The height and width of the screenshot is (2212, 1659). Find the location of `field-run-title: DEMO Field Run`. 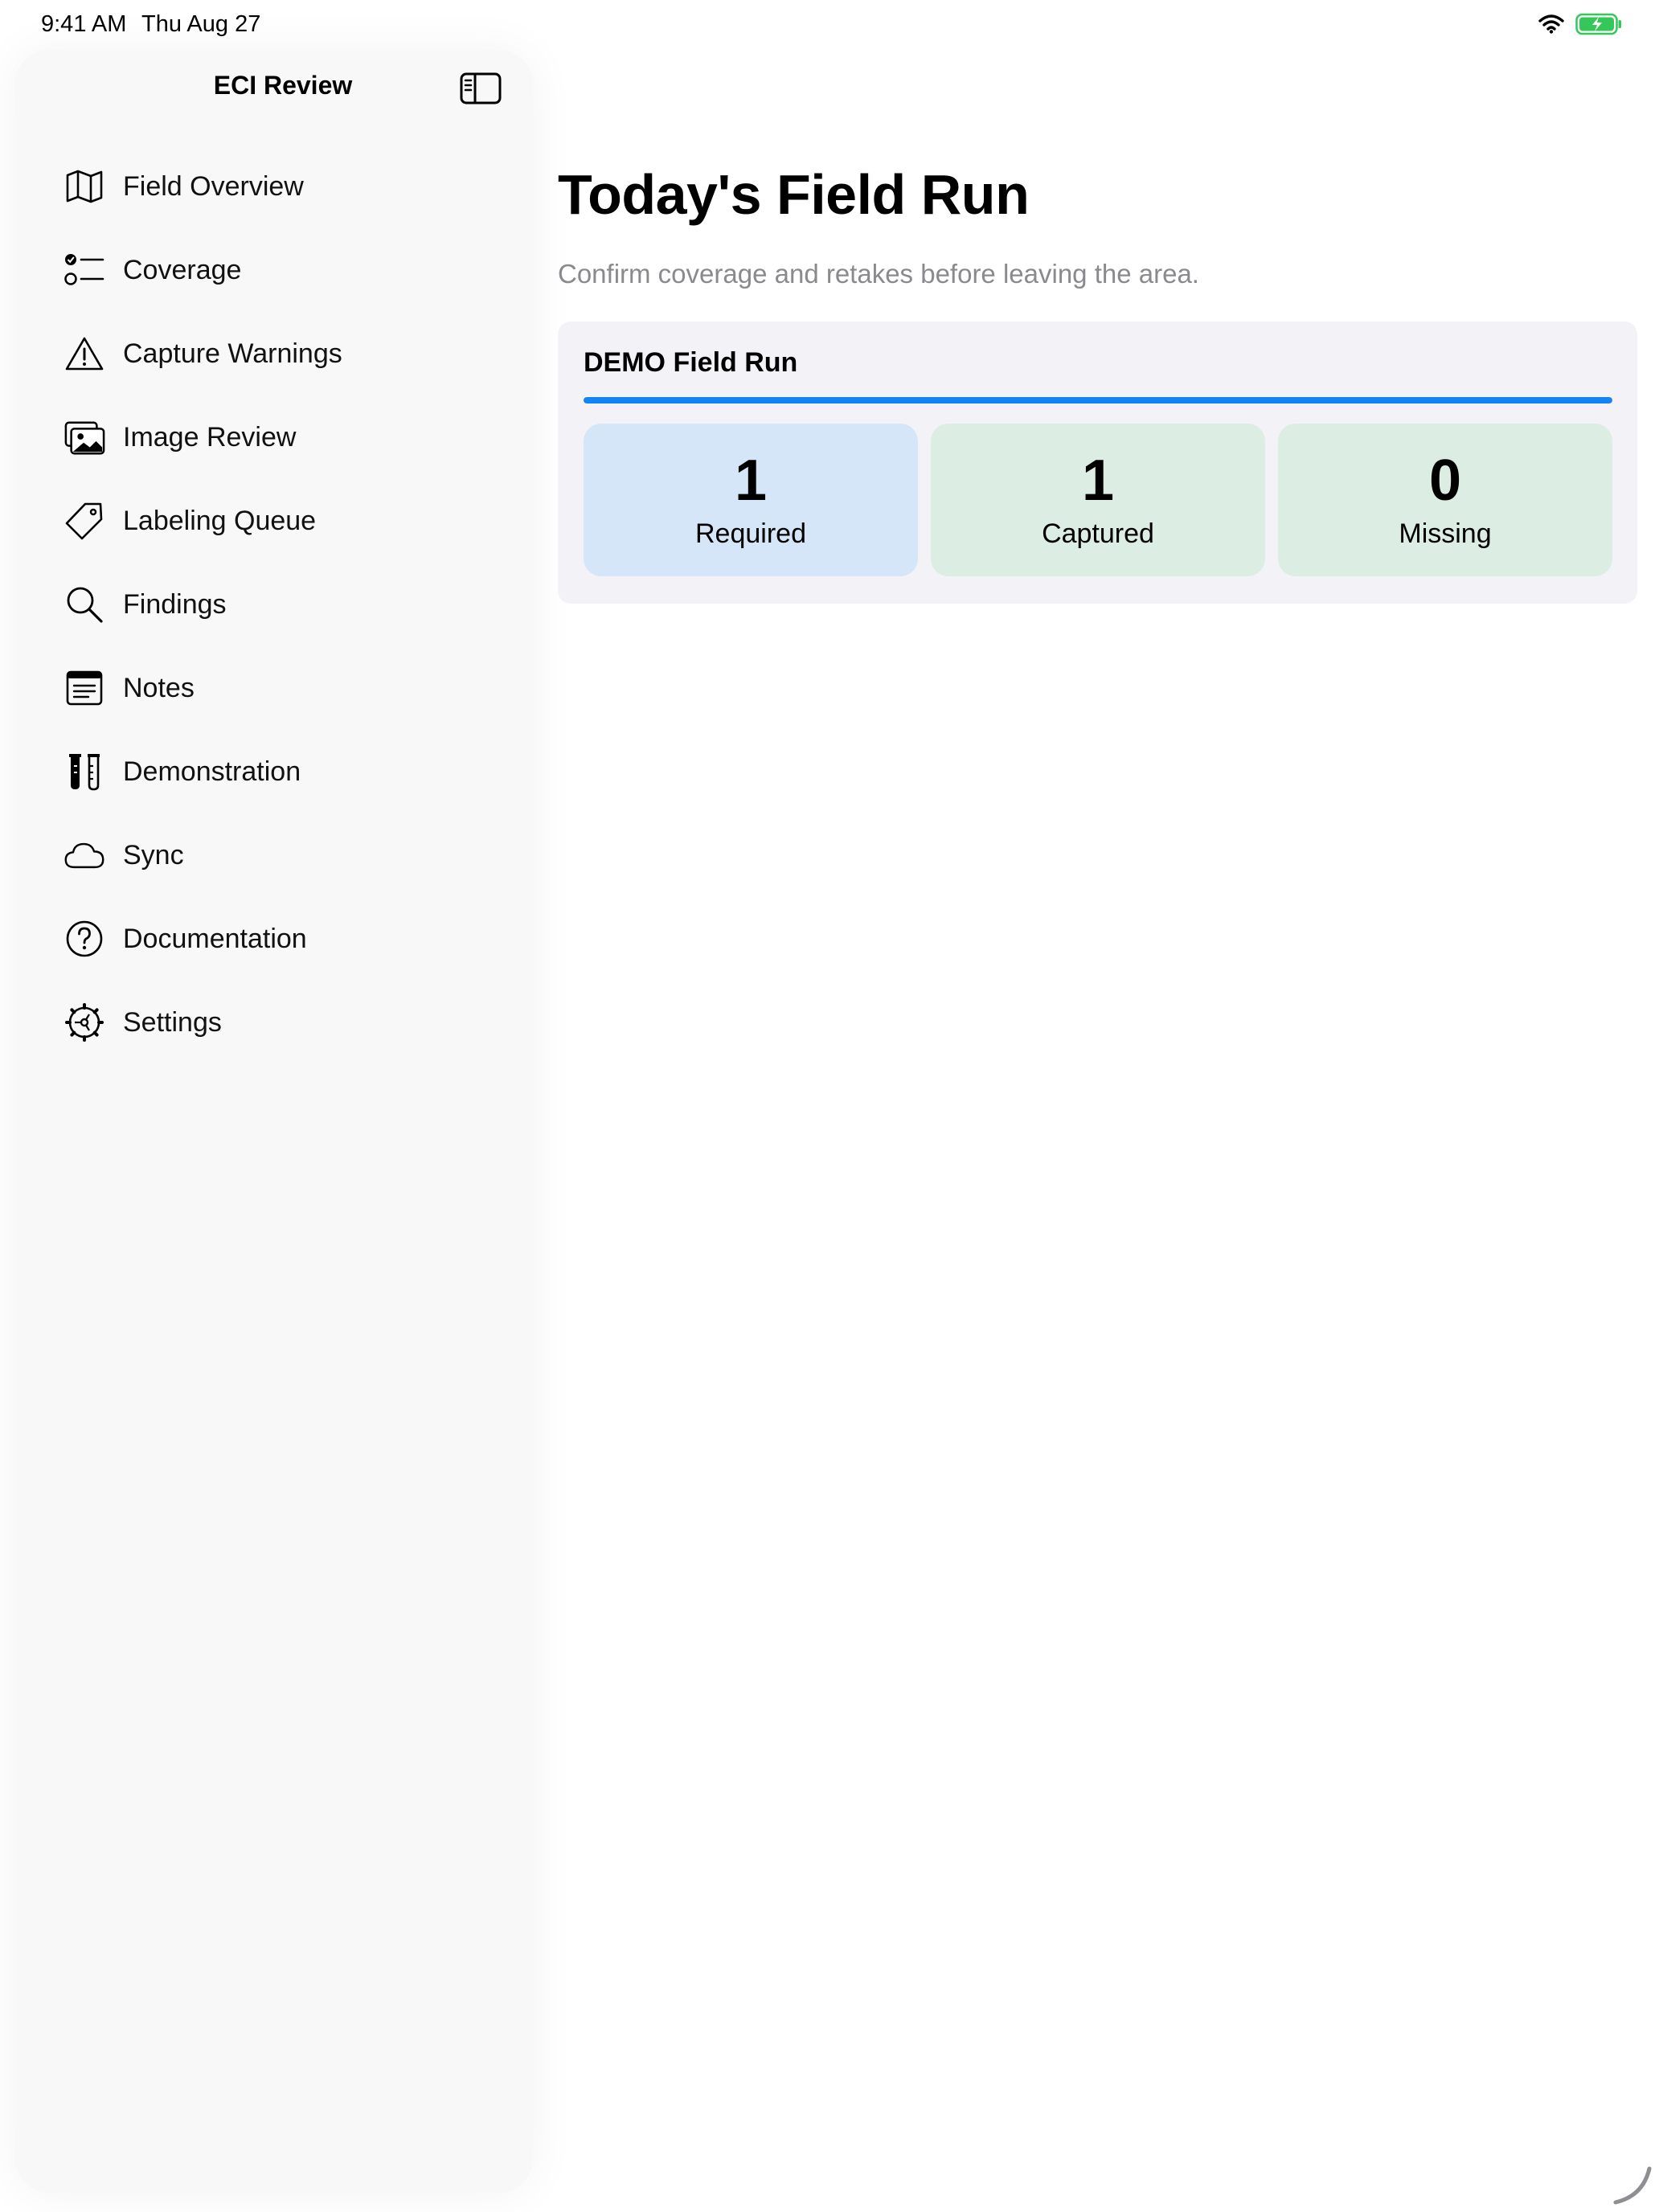

field-run-title: DEMO Field Run is located at coordinates (691, 362).